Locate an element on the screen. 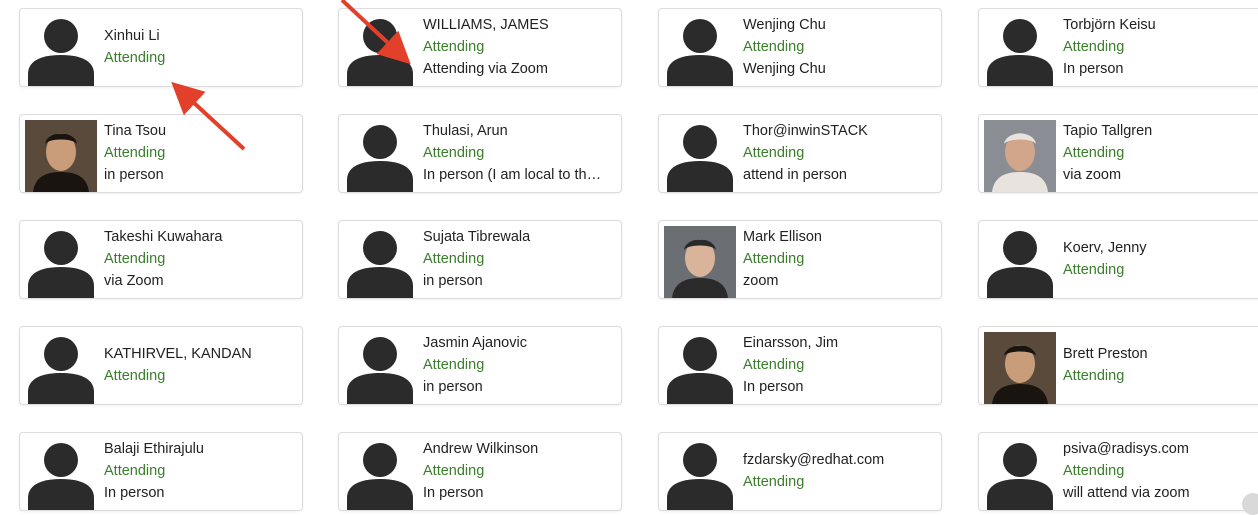 The image size is (1258, 515). attendee-card: Torbjörn Keisu Attending In person is located at coordinates (1118, 47).